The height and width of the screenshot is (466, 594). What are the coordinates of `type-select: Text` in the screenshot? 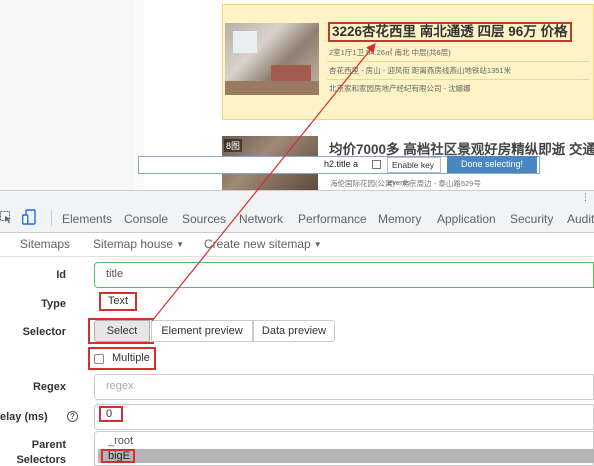 It's located at (118, 301).